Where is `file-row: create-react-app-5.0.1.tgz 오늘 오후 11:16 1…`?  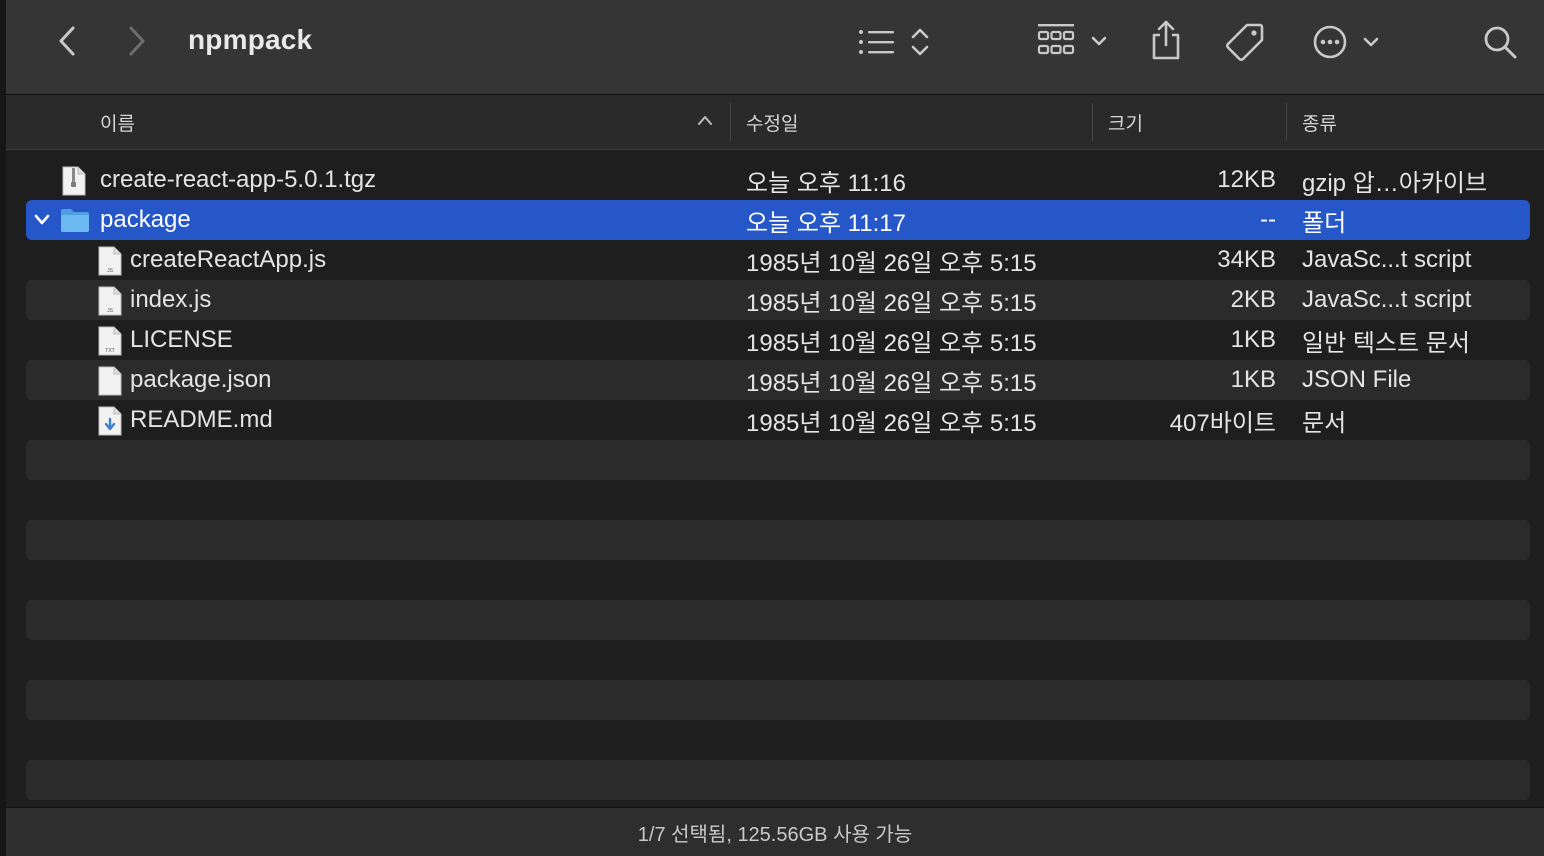
file-row: create-react-app-5.0.1.tgz 오늘 오후 11:16 1… is located at coordinates (778, 180).